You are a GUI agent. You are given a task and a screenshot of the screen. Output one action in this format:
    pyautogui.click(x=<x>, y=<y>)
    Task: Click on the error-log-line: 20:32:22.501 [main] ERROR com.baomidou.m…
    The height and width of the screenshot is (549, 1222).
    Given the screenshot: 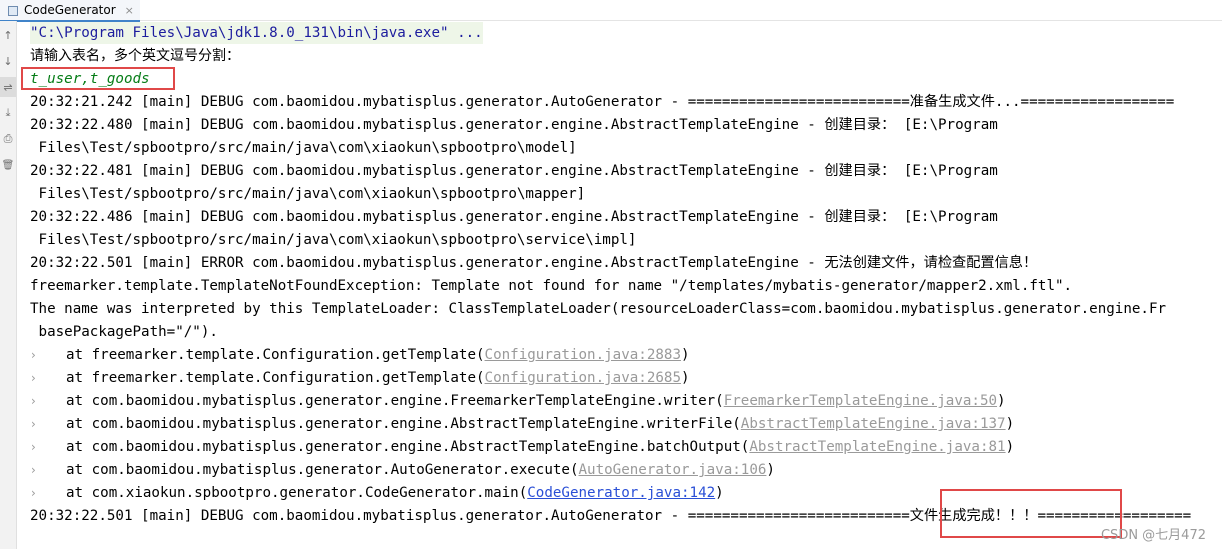 What is the action you would take?
    pyautogui.click(x=534, y=263)
    